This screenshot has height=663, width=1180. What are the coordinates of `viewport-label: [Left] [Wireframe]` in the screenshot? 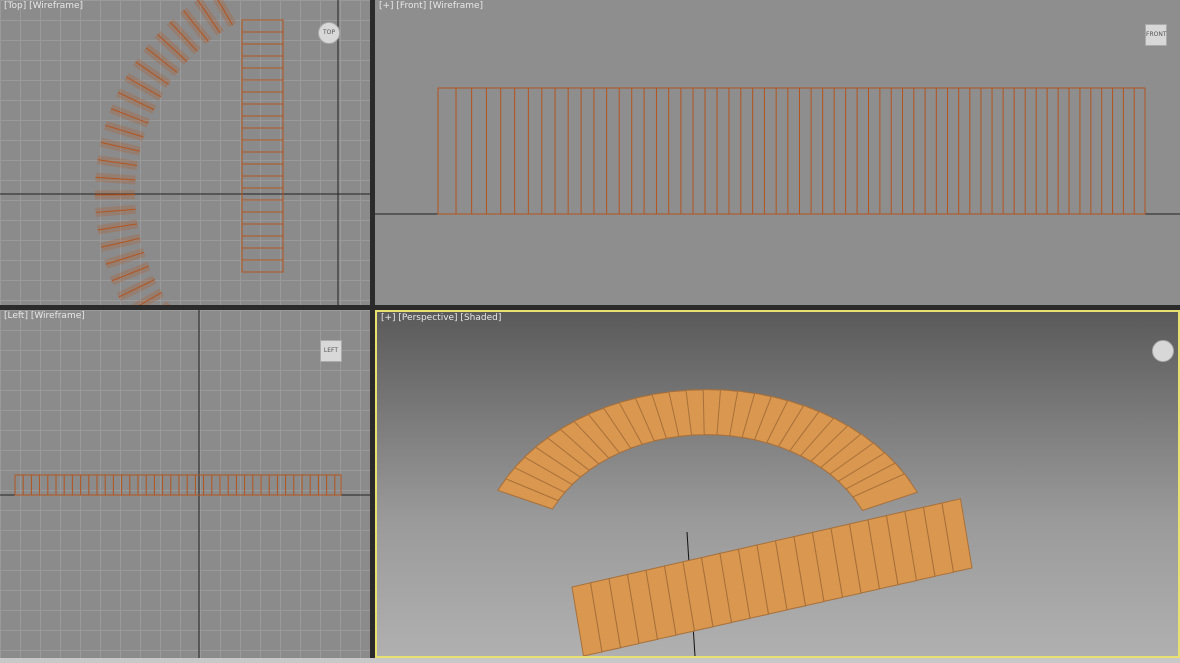 It's located at (44, 316).